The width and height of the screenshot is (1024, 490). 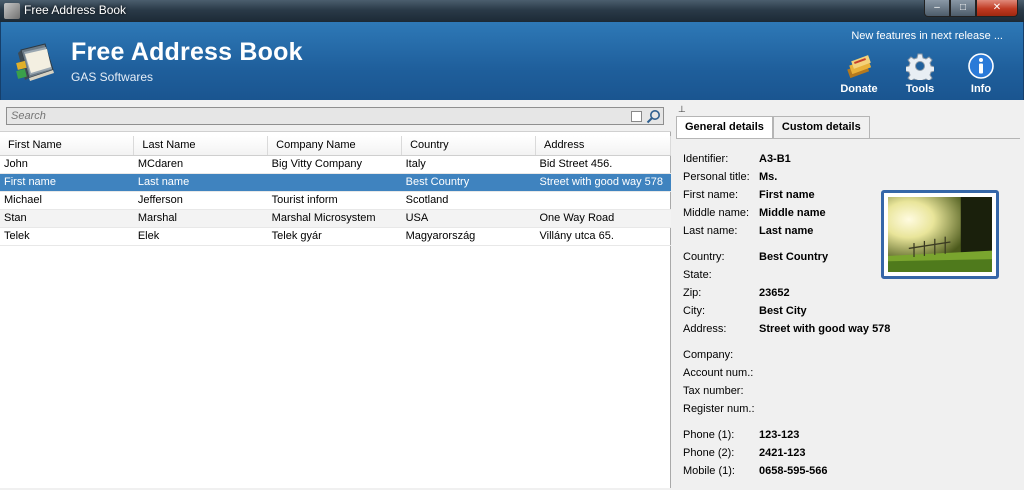 What do you see at coordinates (603, 146) in the screenshot?
I see `column-header-address: Address` at bounding box center [603, 146].